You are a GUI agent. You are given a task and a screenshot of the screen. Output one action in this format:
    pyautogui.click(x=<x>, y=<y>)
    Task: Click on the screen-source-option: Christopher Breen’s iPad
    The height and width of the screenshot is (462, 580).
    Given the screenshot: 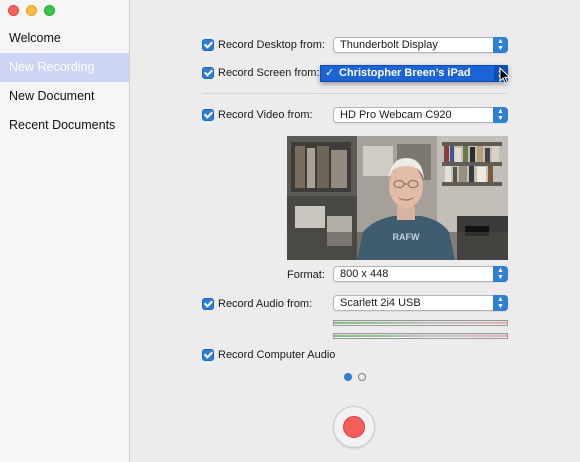 What is the action you would take?
    pyautogui.click(x=405, y=73)
    